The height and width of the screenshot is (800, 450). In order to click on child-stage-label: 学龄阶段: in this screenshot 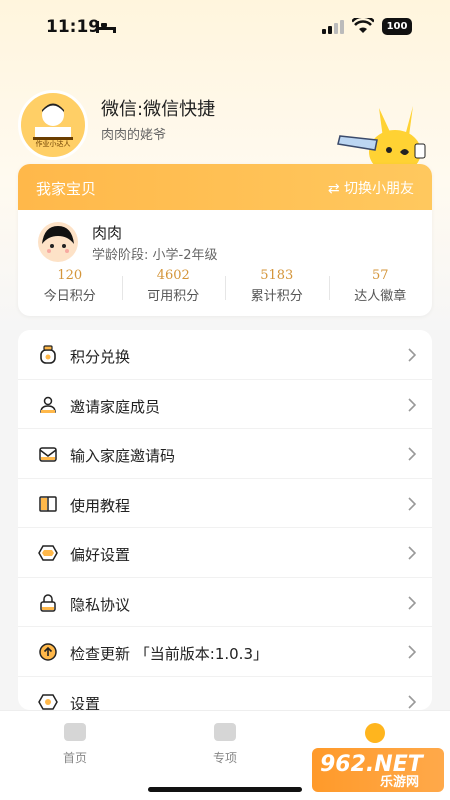, I will do `click(120, 255)`.